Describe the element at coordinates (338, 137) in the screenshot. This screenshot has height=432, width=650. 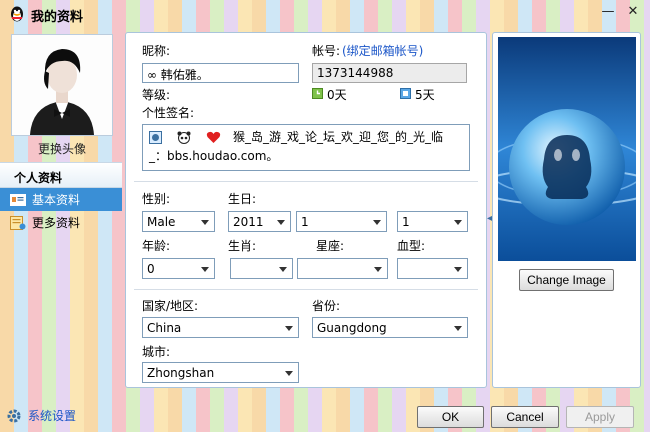
I see `signature-line-1: 猴_岛_游_戏_论_坛_欢_迎_您_的_光_临` at that location.